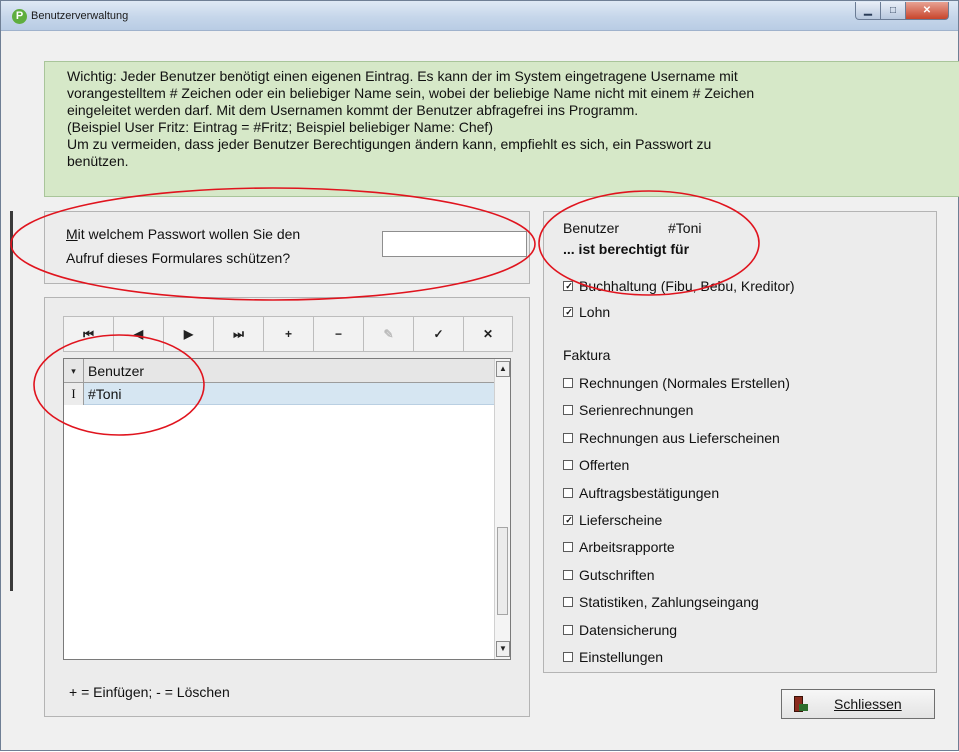 The width and height of the screenshot is (959, 752). Describe the element at coordinates (587, 355) in the screenshot. I see `faktura-group-label: Faktura` at that location.